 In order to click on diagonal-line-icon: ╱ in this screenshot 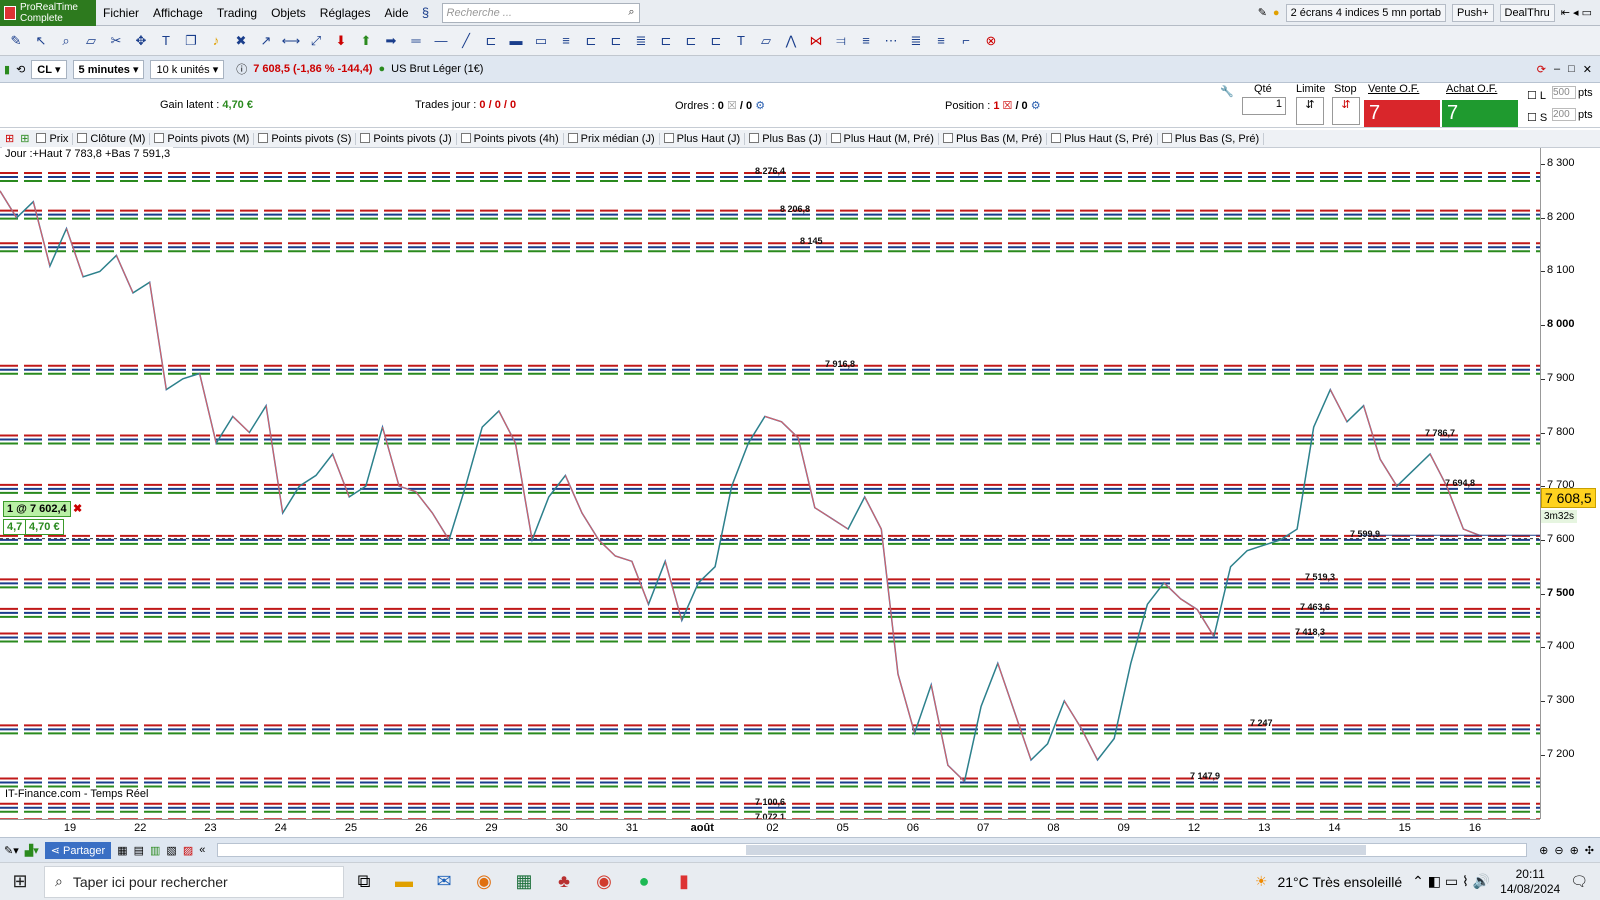, I will do `click(466, 41)`.